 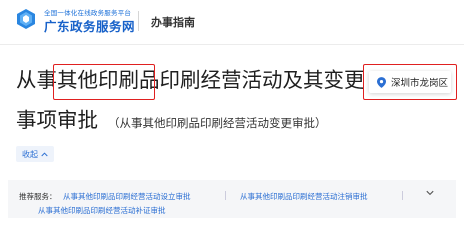 I want to click on recommended-service-link: 从事其他印刷品印刷经营活动设立审批, so click(x=127, y=196).